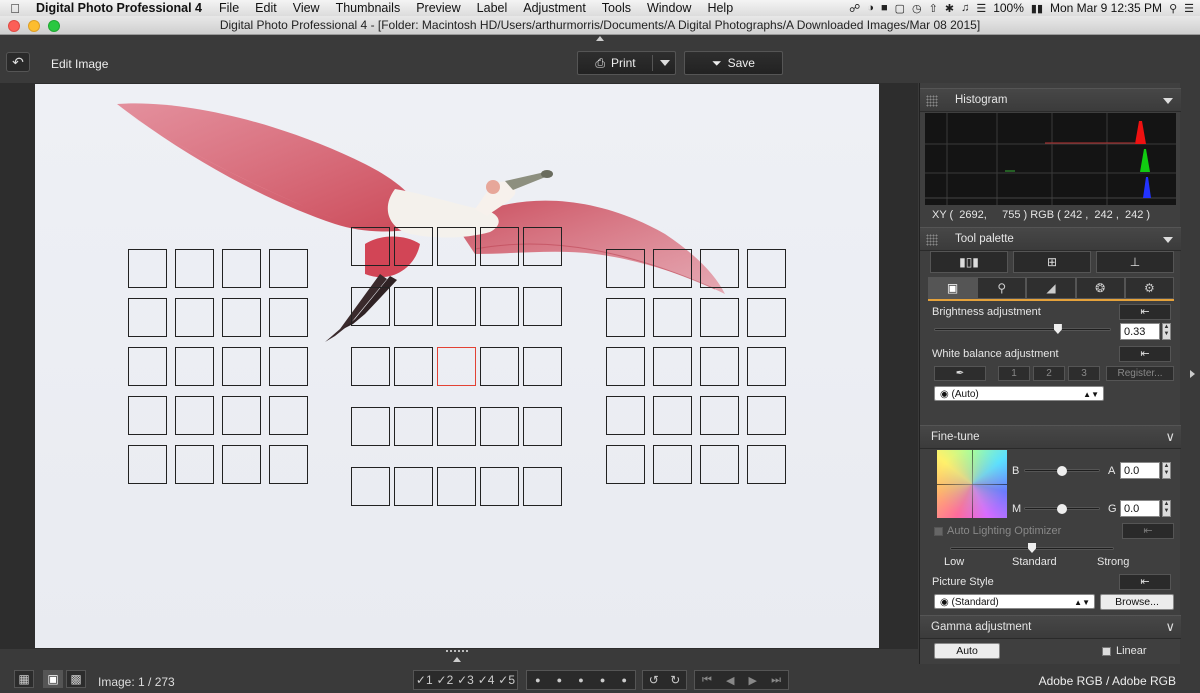 This screenshot has height=693, width=1200. Describe the element at coordinates (120, 8) in the screenshot. I see `app-menu: Digital Photo Professional 4` at that location.